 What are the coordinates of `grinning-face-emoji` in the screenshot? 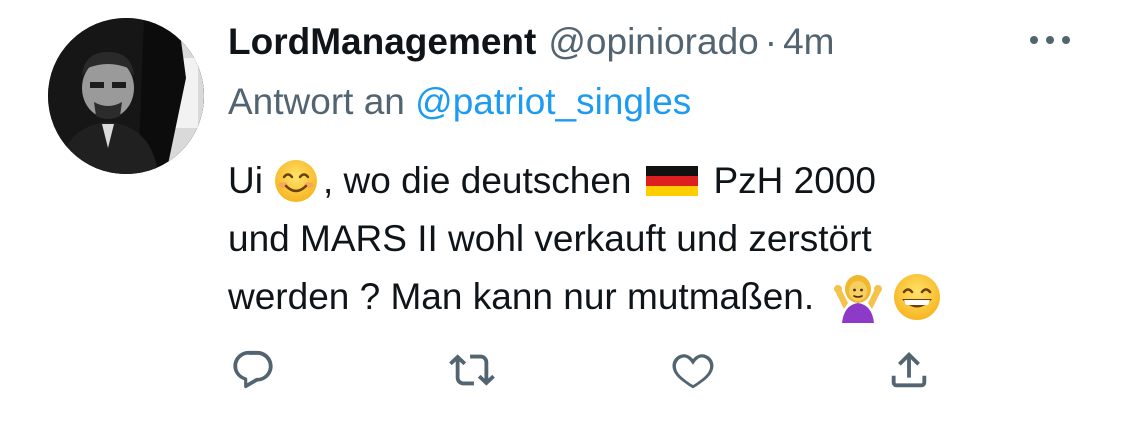 It's located at (917, 297).